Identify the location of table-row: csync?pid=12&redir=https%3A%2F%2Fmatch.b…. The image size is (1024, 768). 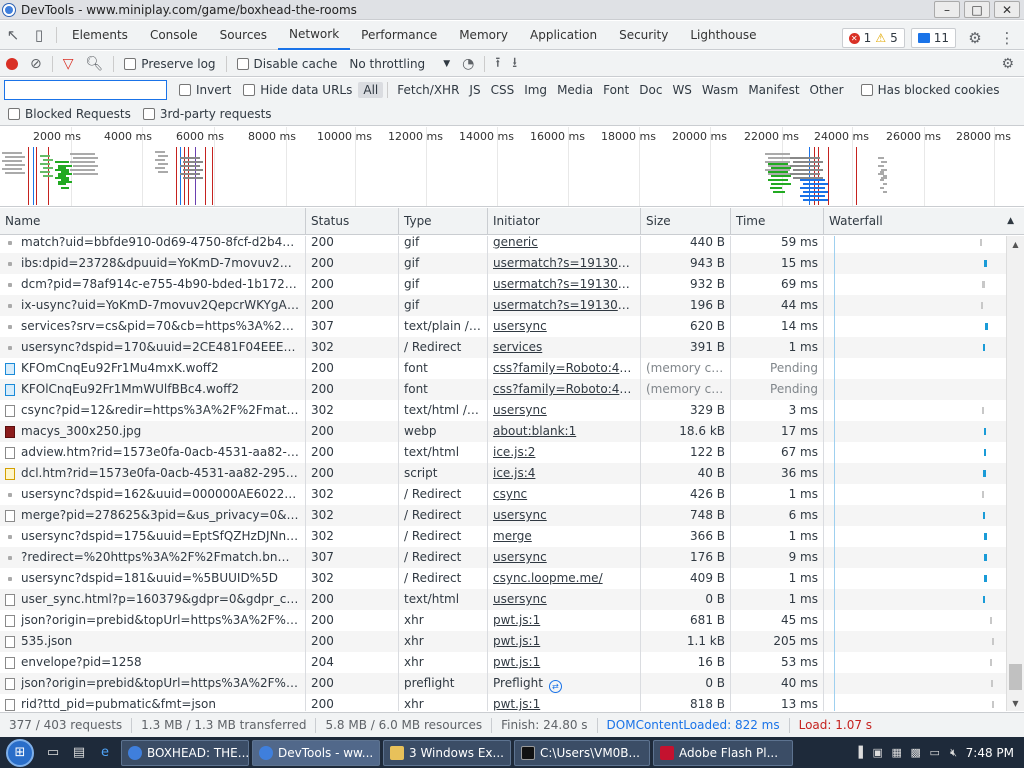
(503, 410).